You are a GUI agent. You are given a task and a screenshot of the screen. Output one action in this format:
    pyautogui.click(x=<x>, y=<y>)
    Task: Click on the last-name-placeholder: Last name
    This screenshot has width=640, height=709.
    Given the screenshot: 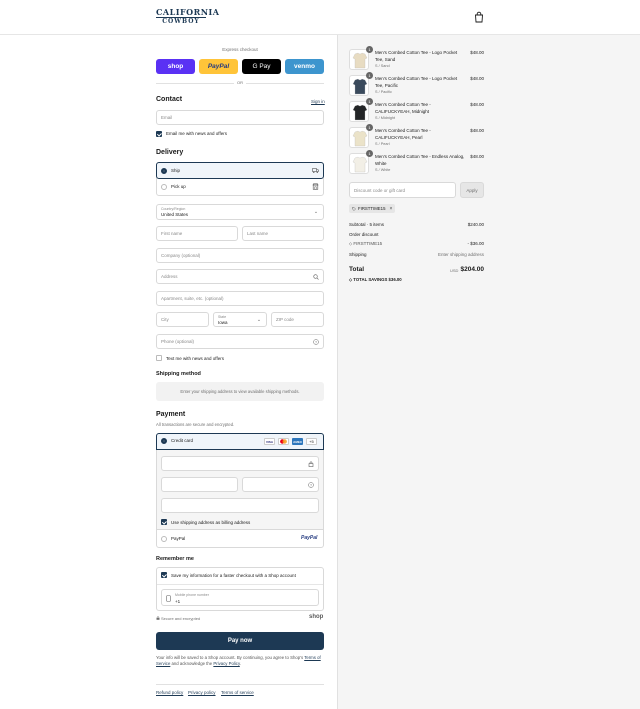 What is the action you would take?
    pyautogui.click(x=258, y=233)
    